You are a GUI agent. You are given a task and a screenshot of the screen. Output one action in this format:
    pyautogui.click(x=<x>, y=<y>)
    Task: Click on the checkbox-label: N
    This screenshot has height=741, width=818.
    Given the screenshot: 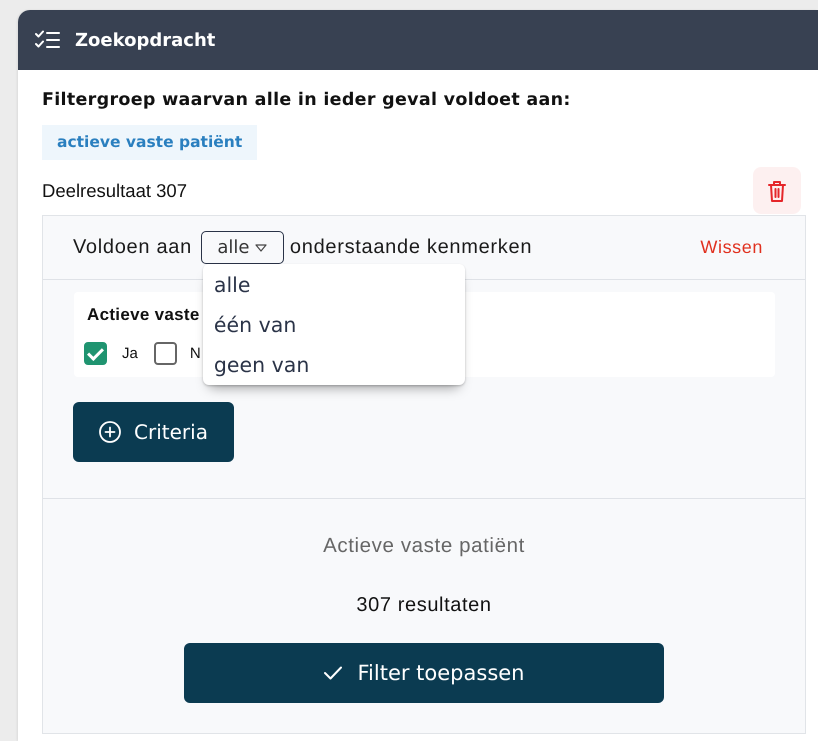 What is the action you would take?
    pyautogui.click(x=195, y=353)
    